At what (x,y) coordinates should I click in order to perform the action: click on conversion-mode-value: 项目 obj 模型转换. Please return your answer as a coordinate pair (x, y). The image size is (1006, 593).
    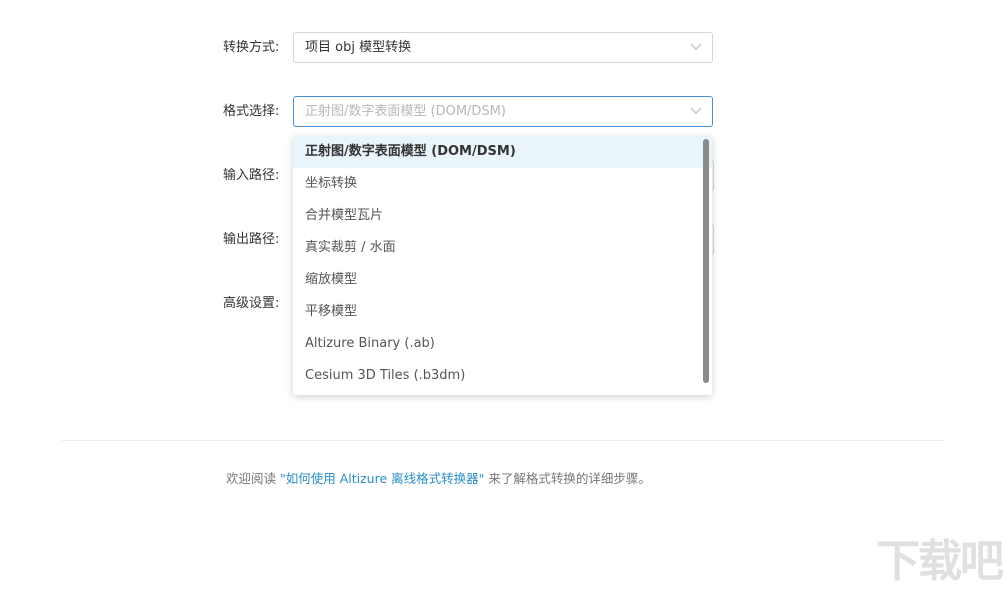
    Looking at the image, I should click on (358, 47).